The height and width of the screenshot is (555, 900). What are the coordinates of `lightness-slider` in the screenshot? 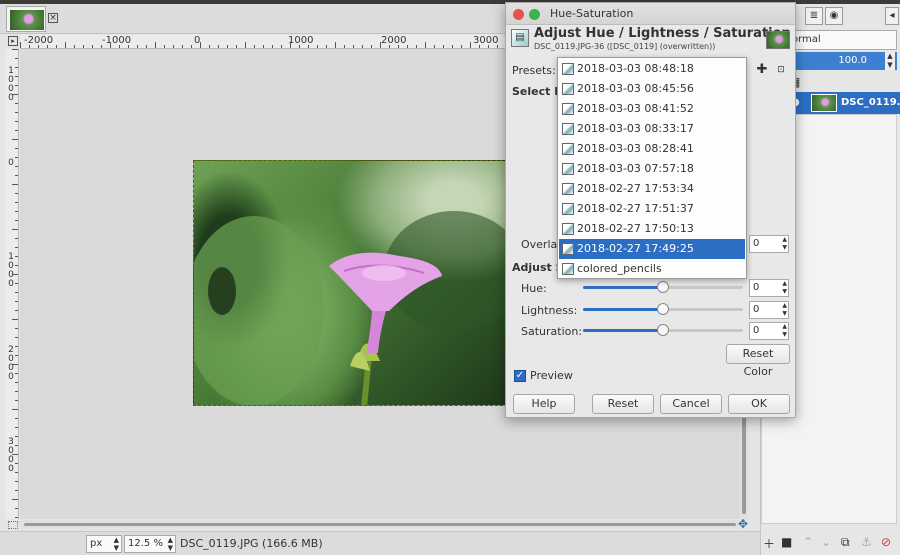 It's located at (663, 310).